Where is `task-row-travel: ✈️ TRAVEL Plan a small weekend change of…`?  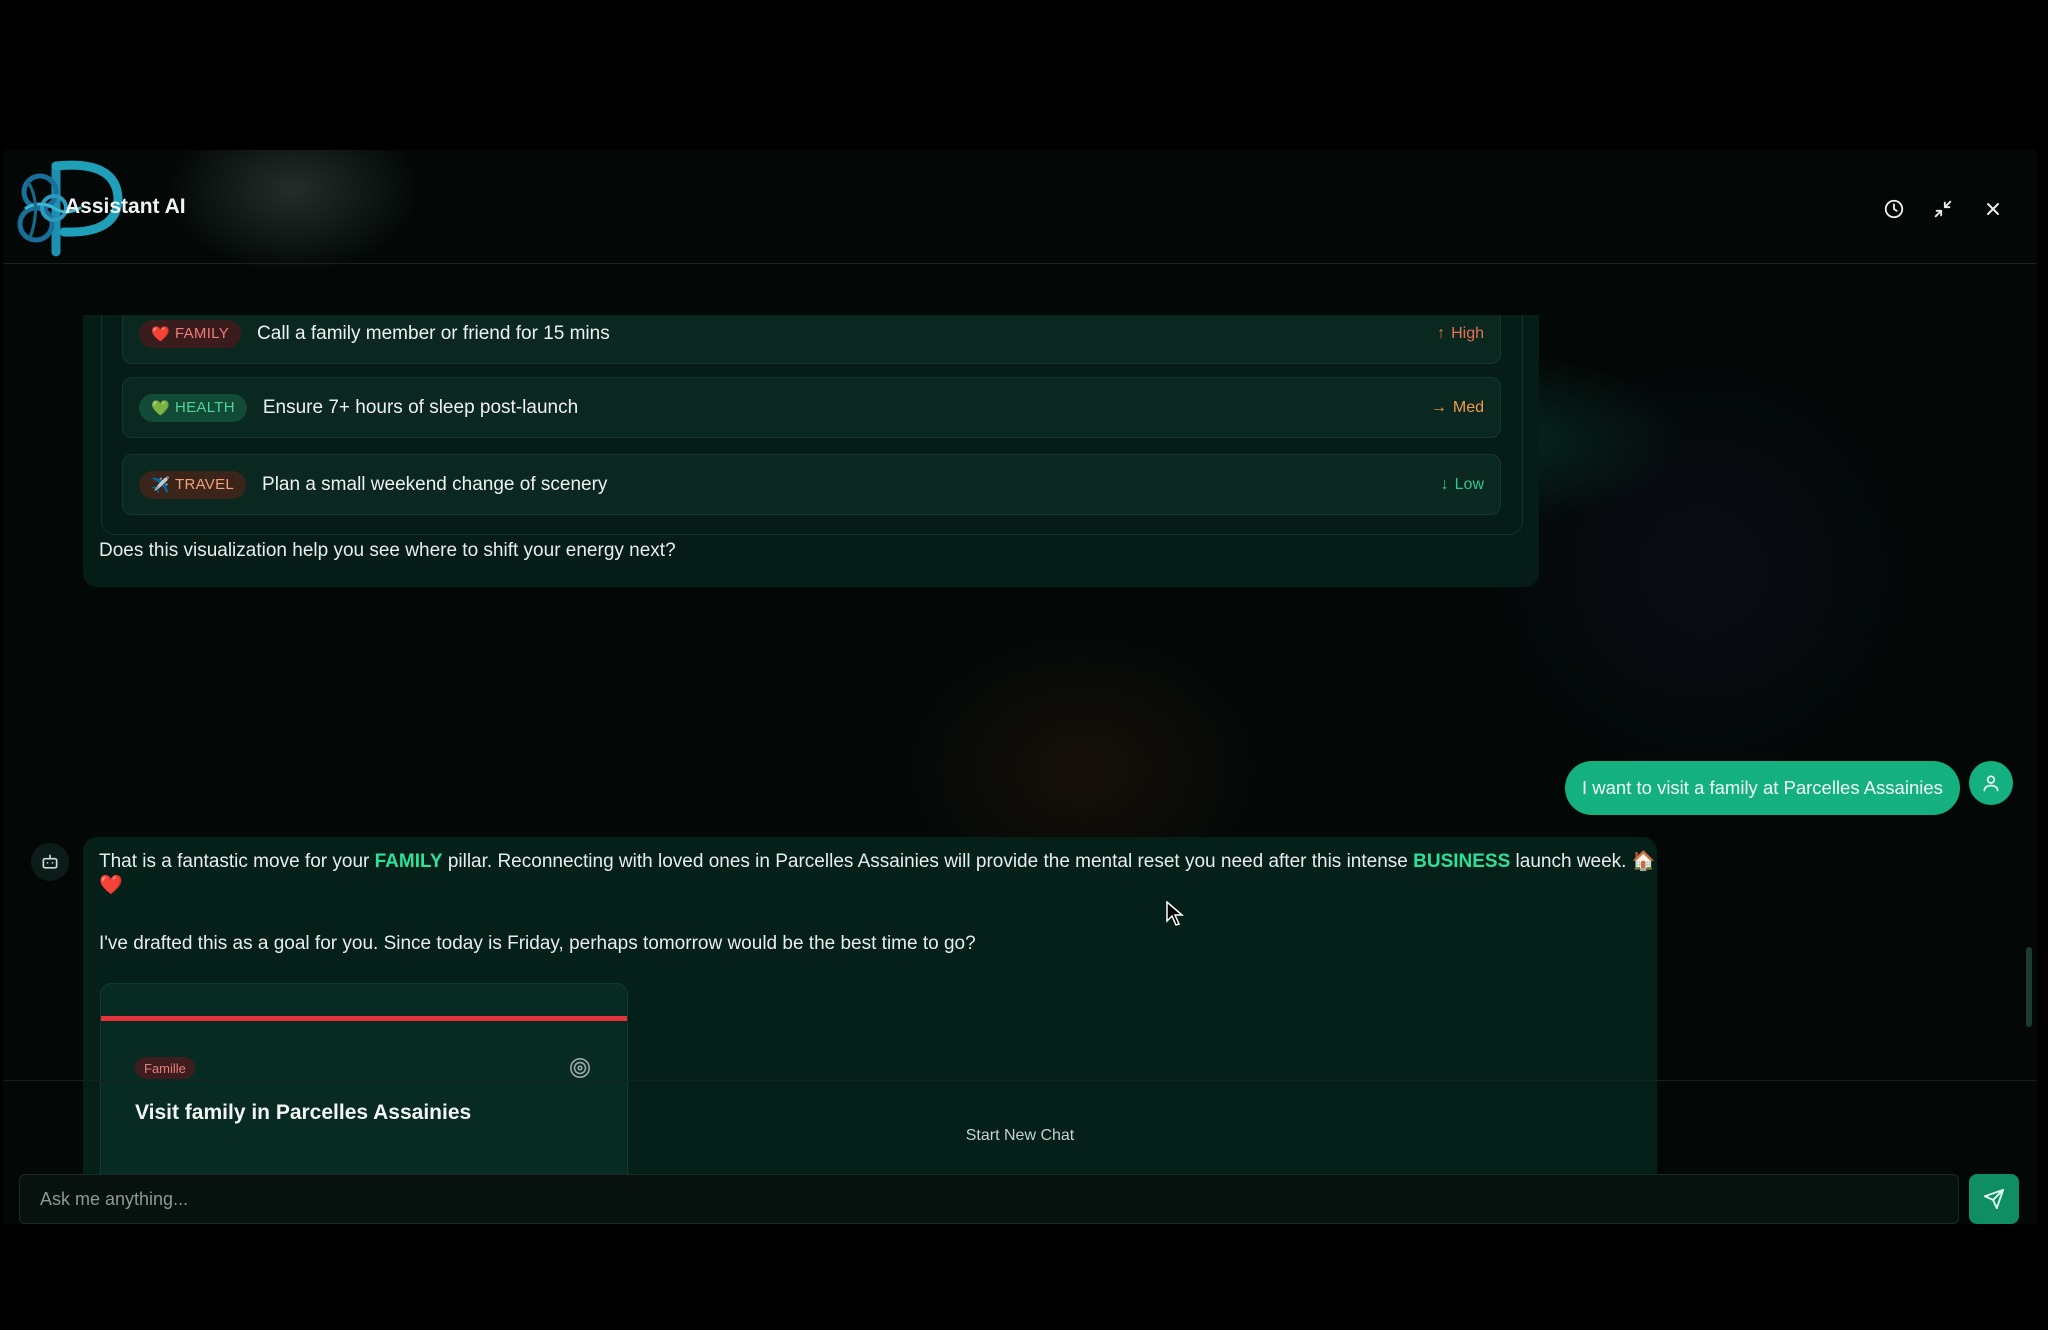
task-row-travel: ✈️ TRAVEL Plan a small weekend change of… is located at coordinates (811, 484).